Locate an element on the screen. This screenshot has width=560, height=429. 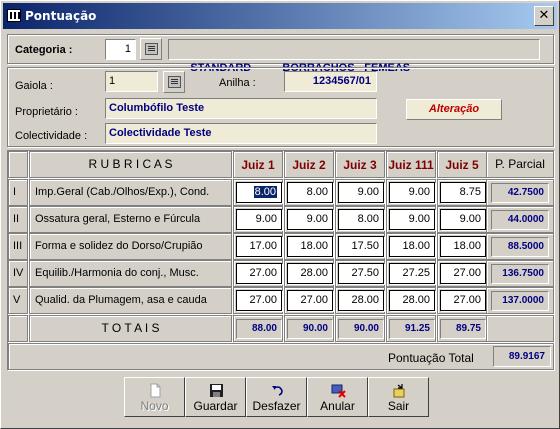
score-input: 17.50 is located at coordinates (361, 246).